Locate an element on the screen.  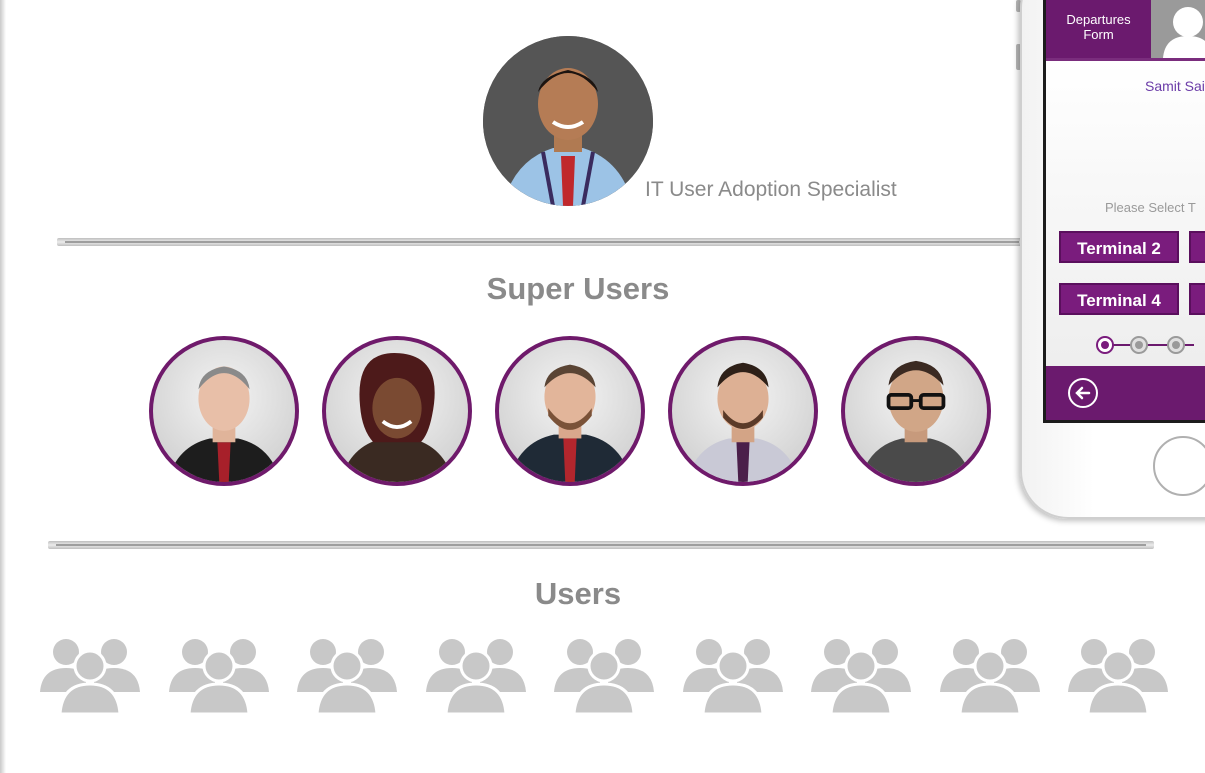
app-avatar is located at coordinates (1178, 29).